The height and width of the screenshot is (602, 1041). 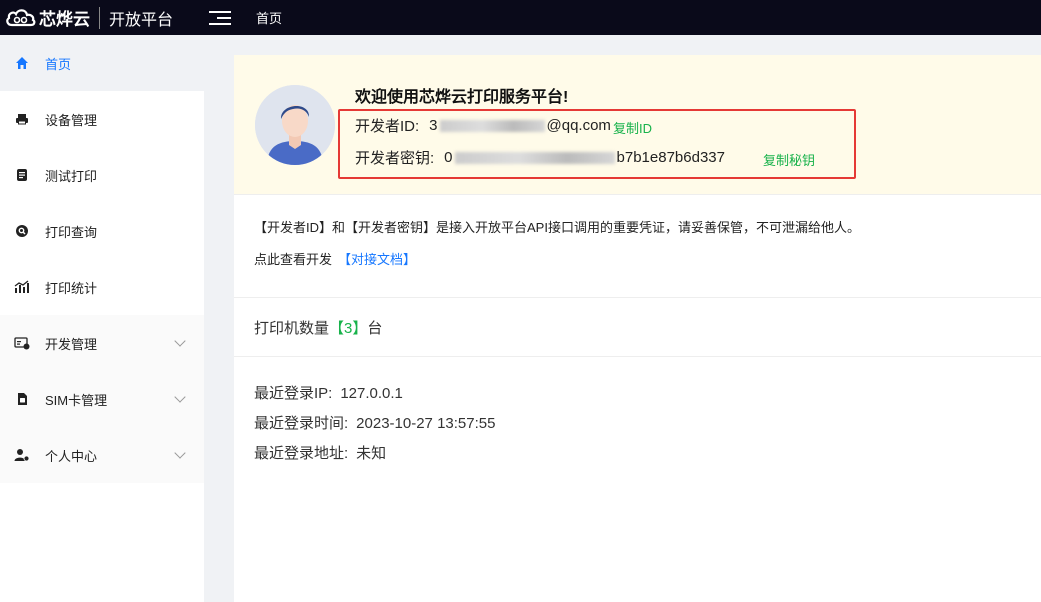 I want to click on sidebar-item-test-print: 测试打印, so click(x=102, y=175).